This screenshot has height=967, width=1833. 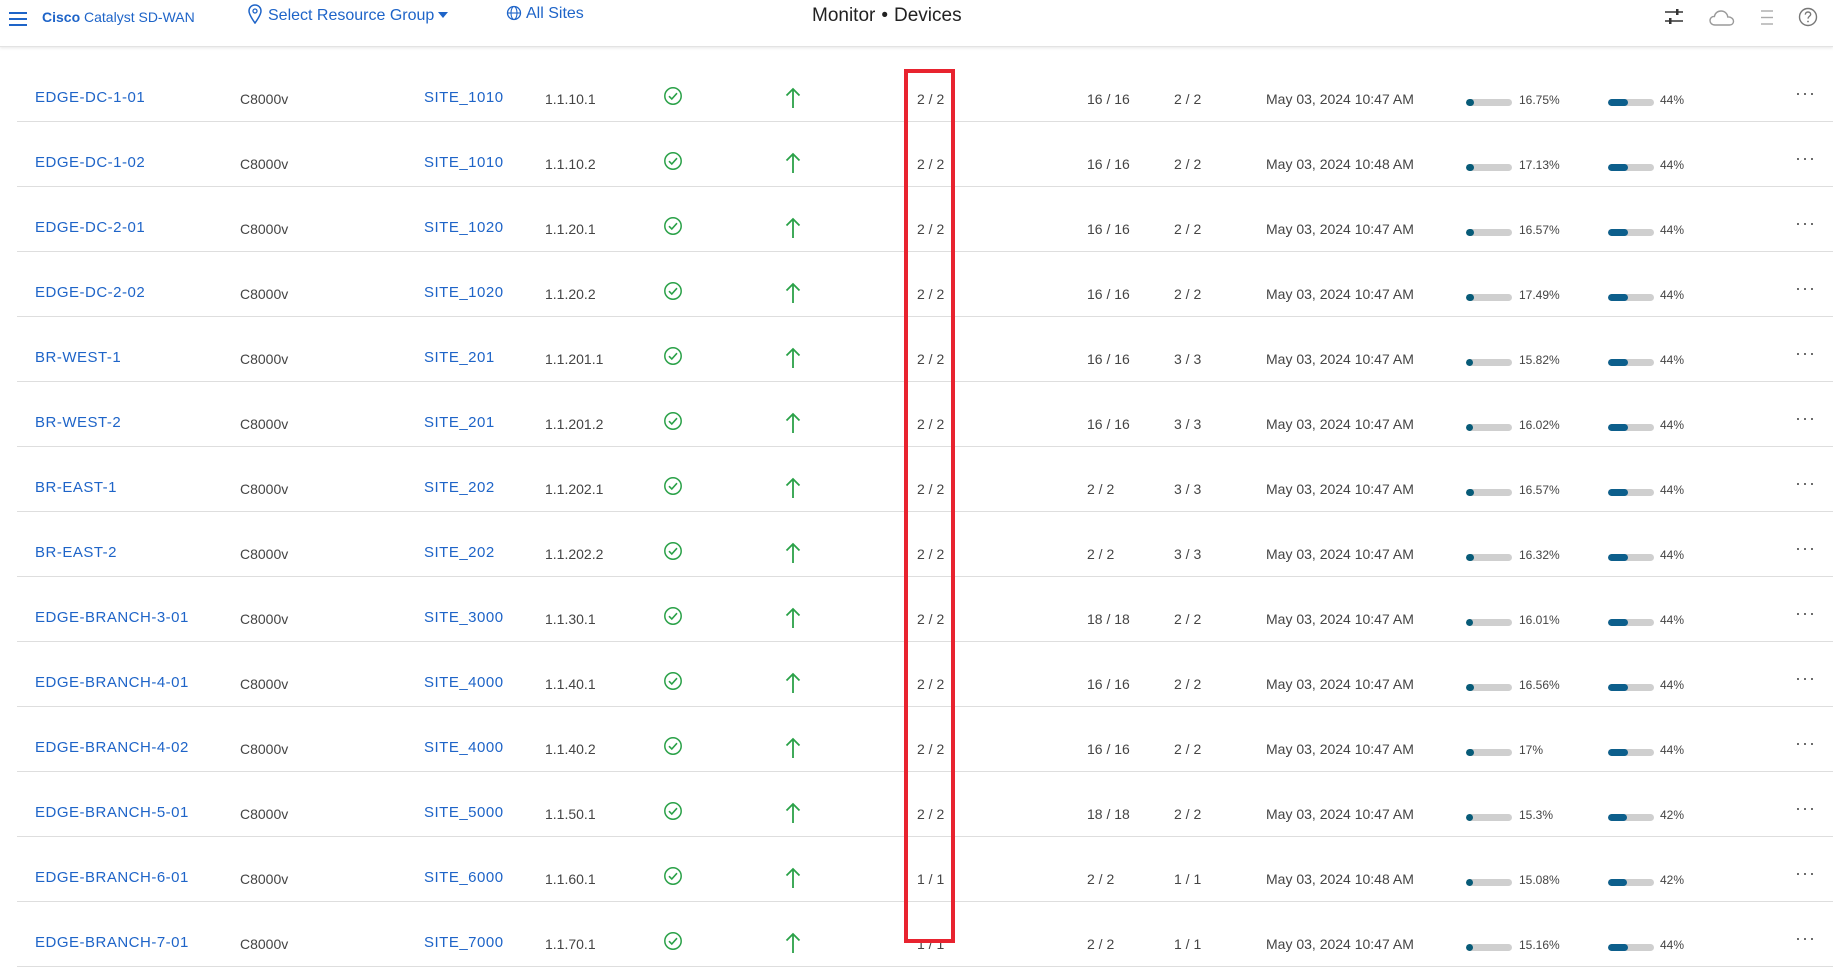 I want to click on hamburger-menu-icon, so click(x=18, y=19).